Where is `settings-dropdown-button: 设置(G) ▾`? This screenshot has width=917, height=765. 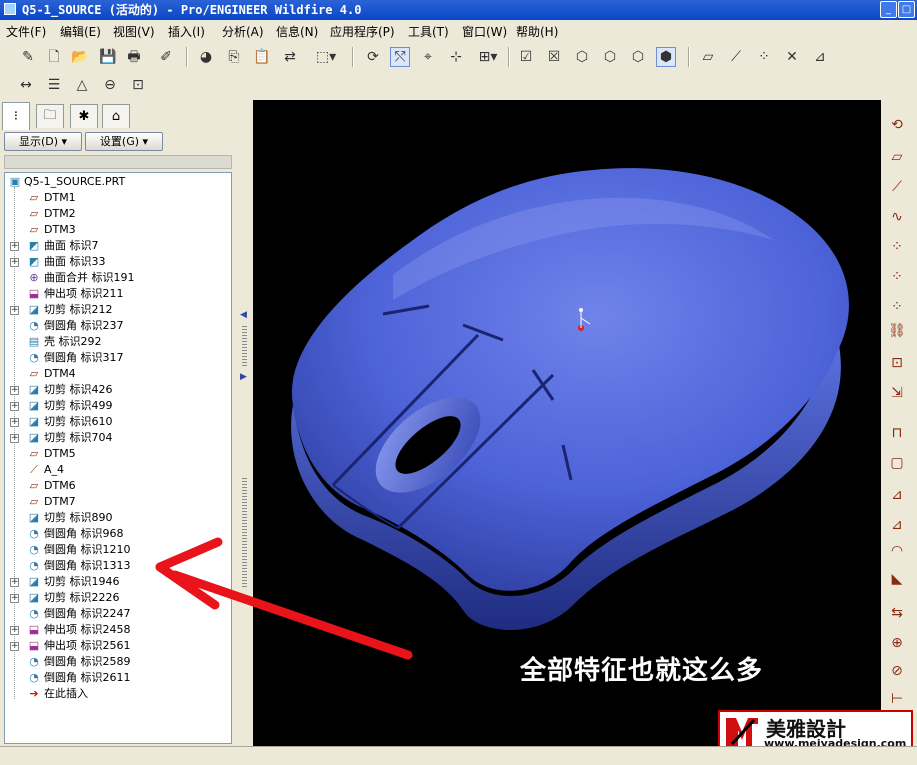 settings-dropdown-button: 设置(G) ▾ is located at coordinates (124, 141).